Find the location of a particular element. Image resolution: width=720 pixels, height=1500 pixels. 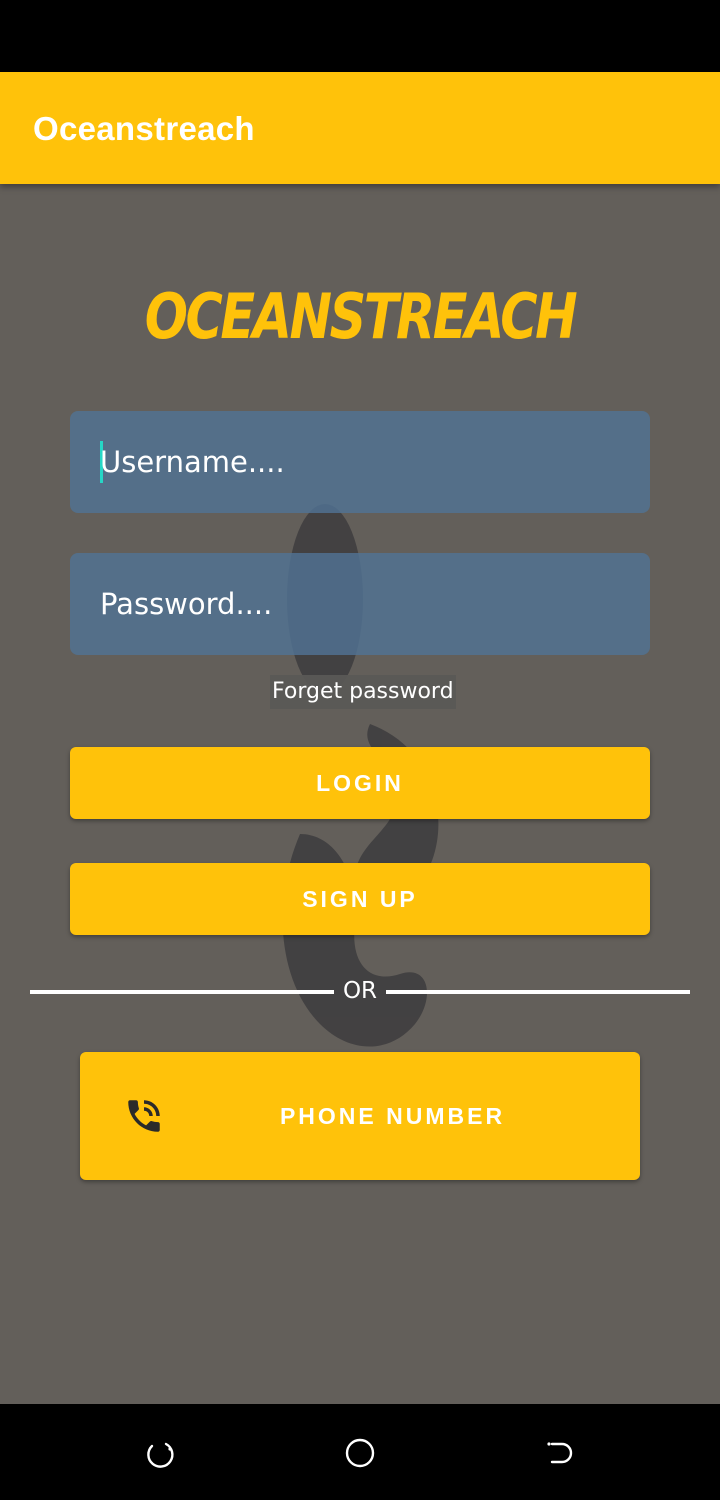

app-bar-title: Oceanstreach is located at coordinates (144, 128).